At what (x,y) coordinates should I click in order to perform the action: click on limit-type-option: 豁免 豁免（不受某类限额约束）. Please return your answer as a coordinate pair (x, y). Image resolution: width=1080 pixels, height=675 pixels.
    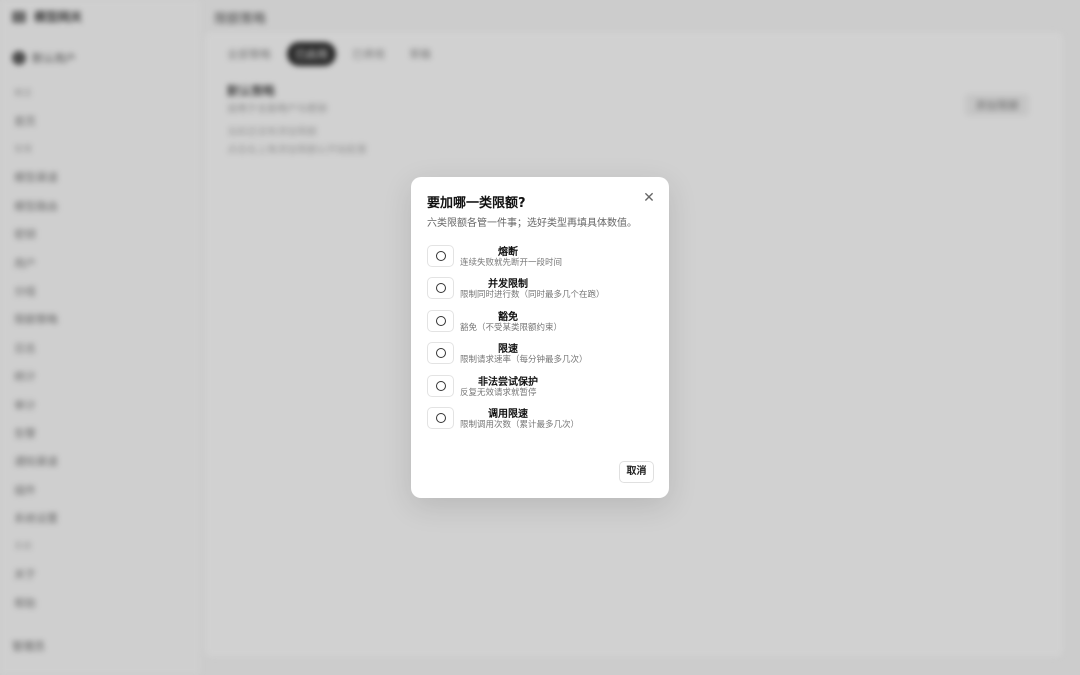
    Looking at the image, I should click on (541, 321).